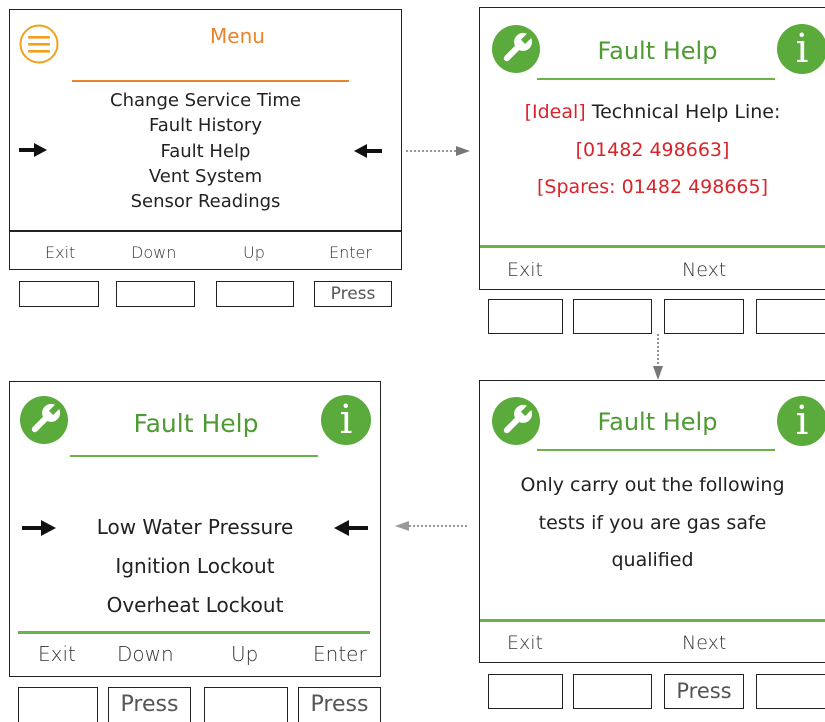 The height and width of the screenshot is (722, 825). I want to click on spares-line-number: [Spares: 01482 498665], so click(652, 187).